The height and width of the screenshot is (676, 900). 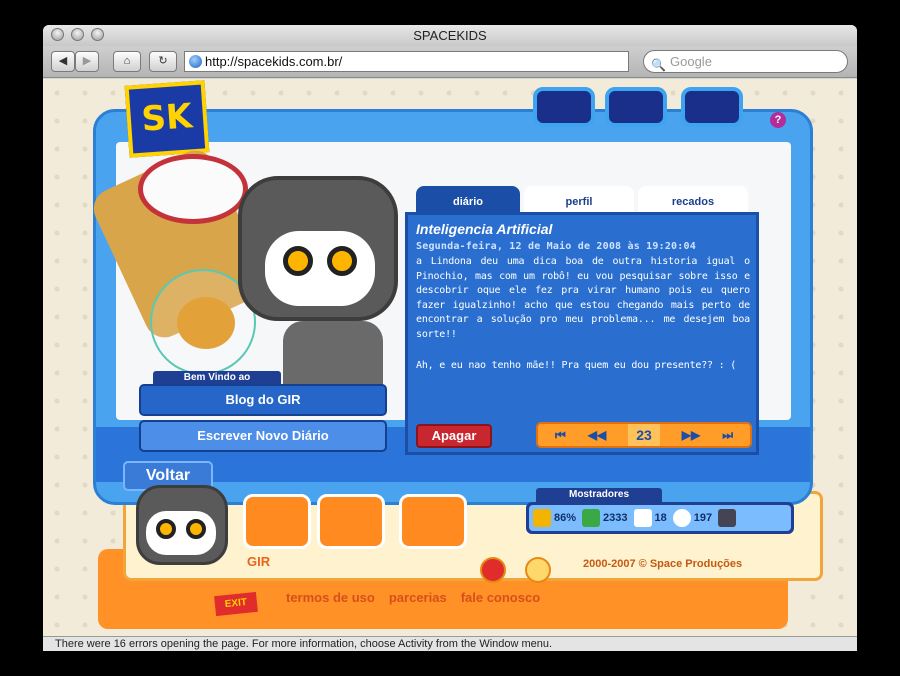 I want to click on money-indicator: 2333, so click(x=605, y=518).